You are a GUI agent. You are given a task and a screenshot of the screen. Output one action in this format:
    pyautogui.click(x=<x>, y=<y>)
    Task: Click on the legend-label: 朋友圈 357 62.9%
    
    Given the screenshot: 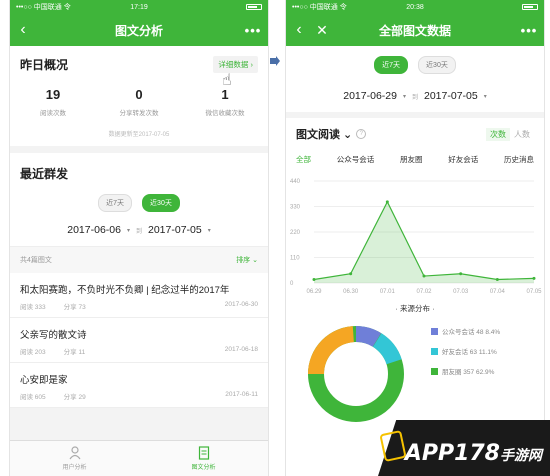 What is the action you would take?
    pyautogui.click(x=468, y=372)
    